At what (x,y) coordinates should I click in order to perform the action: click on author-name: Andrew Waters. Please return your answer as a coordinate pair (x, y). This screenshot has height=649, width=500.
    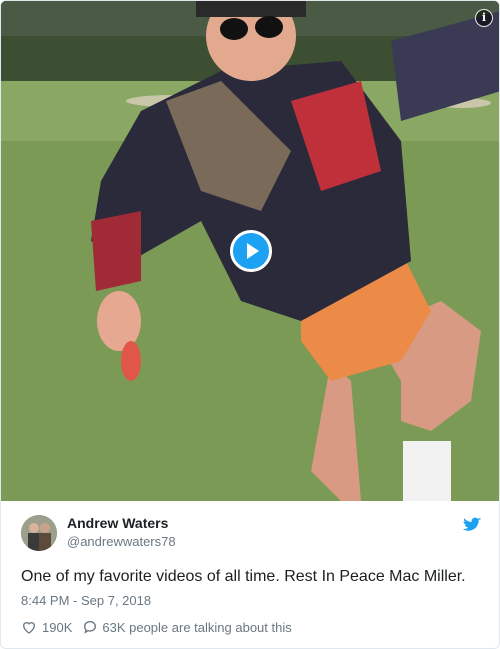
    Looking at the image, I should click on (117, 523).